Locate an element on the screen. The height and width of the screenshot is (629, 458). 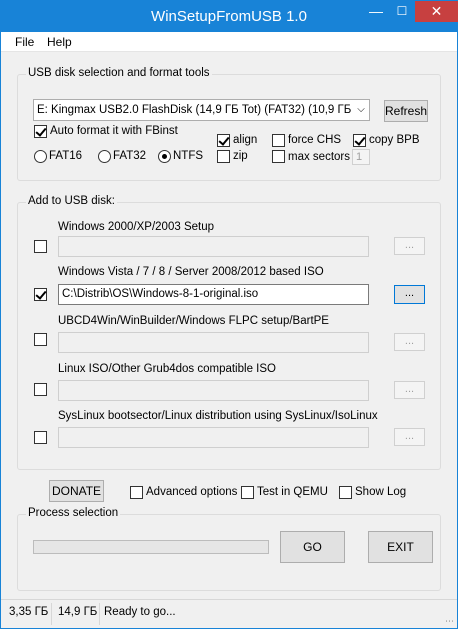
maximize-button: ☐ is located at coordinates (402, 11).